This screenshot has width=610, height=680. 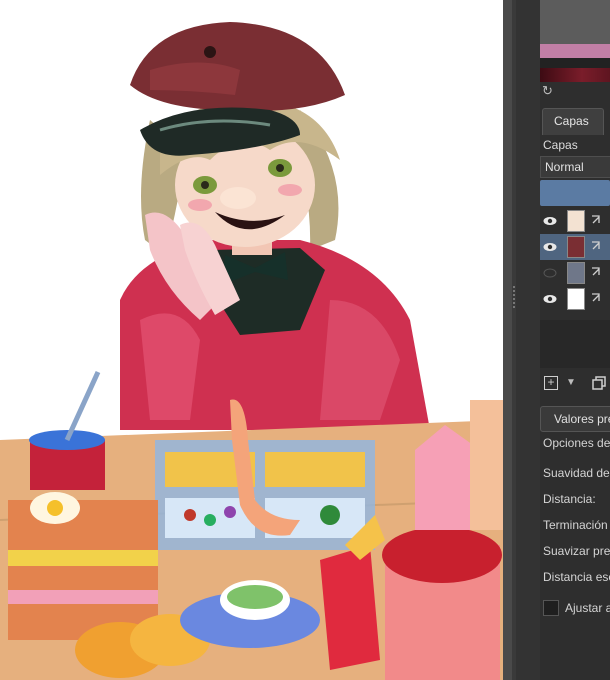 What do you see at coordinates (582, 419) in the screenshot?
I see `presets-label: Valores pre` at bounding box center [582, 419].